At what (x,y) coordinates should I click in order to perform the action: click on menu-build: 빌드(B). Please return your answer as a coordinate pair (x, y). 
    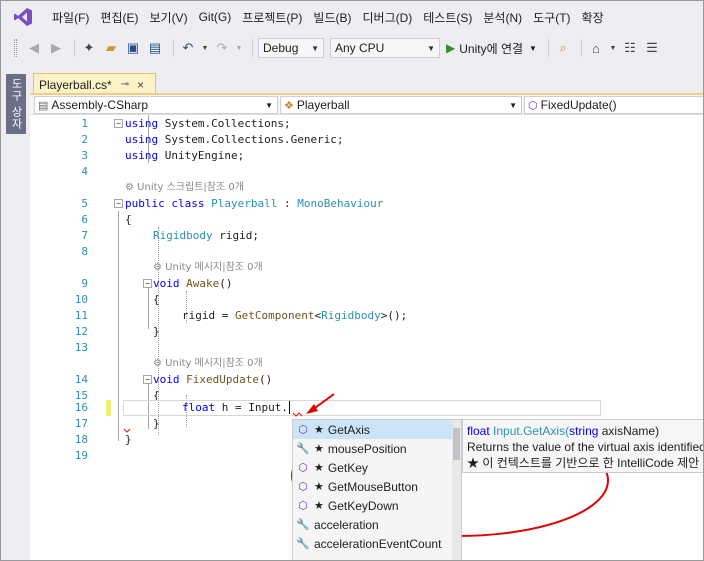
    Looking at the image, I should click on (337, 17).